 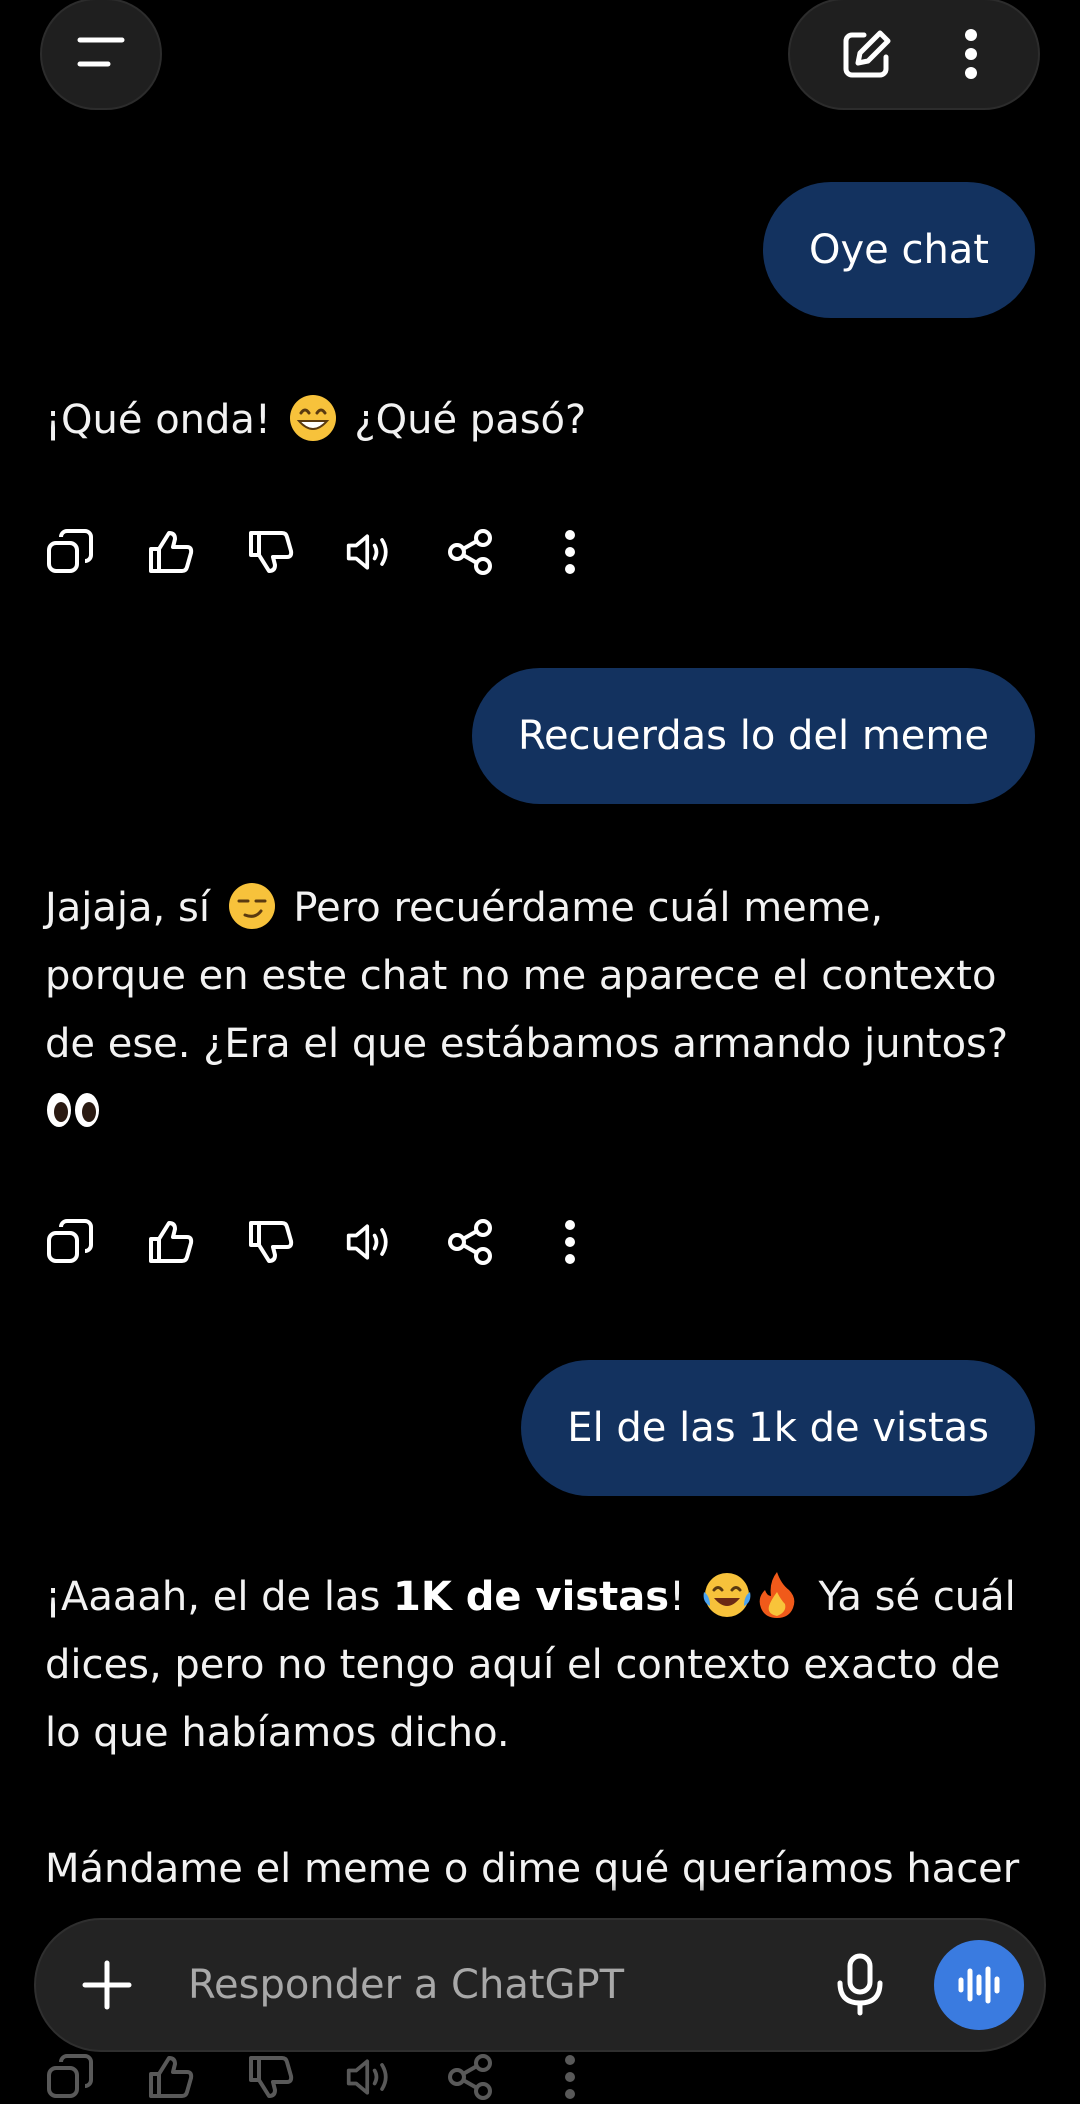 I want to click on voice-mode-icon, so click(x=979, y=1985).